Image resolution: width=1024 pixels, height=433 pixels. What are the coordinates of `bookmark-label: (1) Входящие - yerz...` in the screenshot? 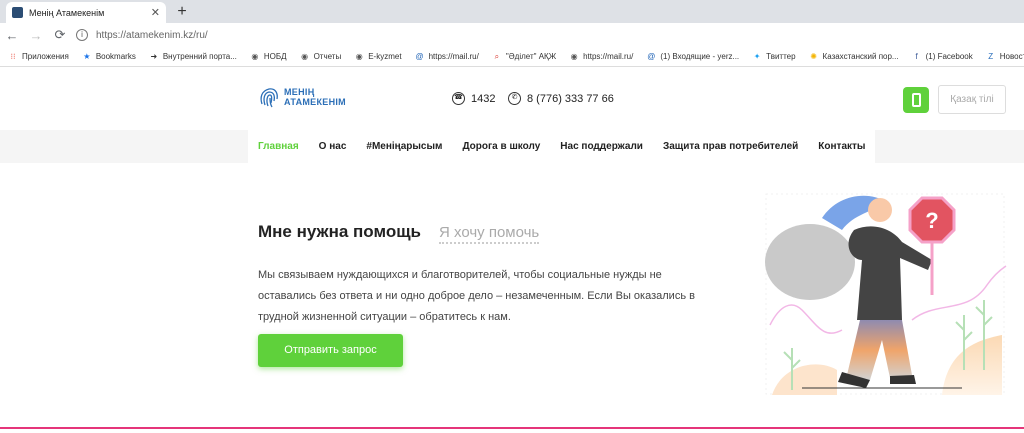 It's located at (700, 56).